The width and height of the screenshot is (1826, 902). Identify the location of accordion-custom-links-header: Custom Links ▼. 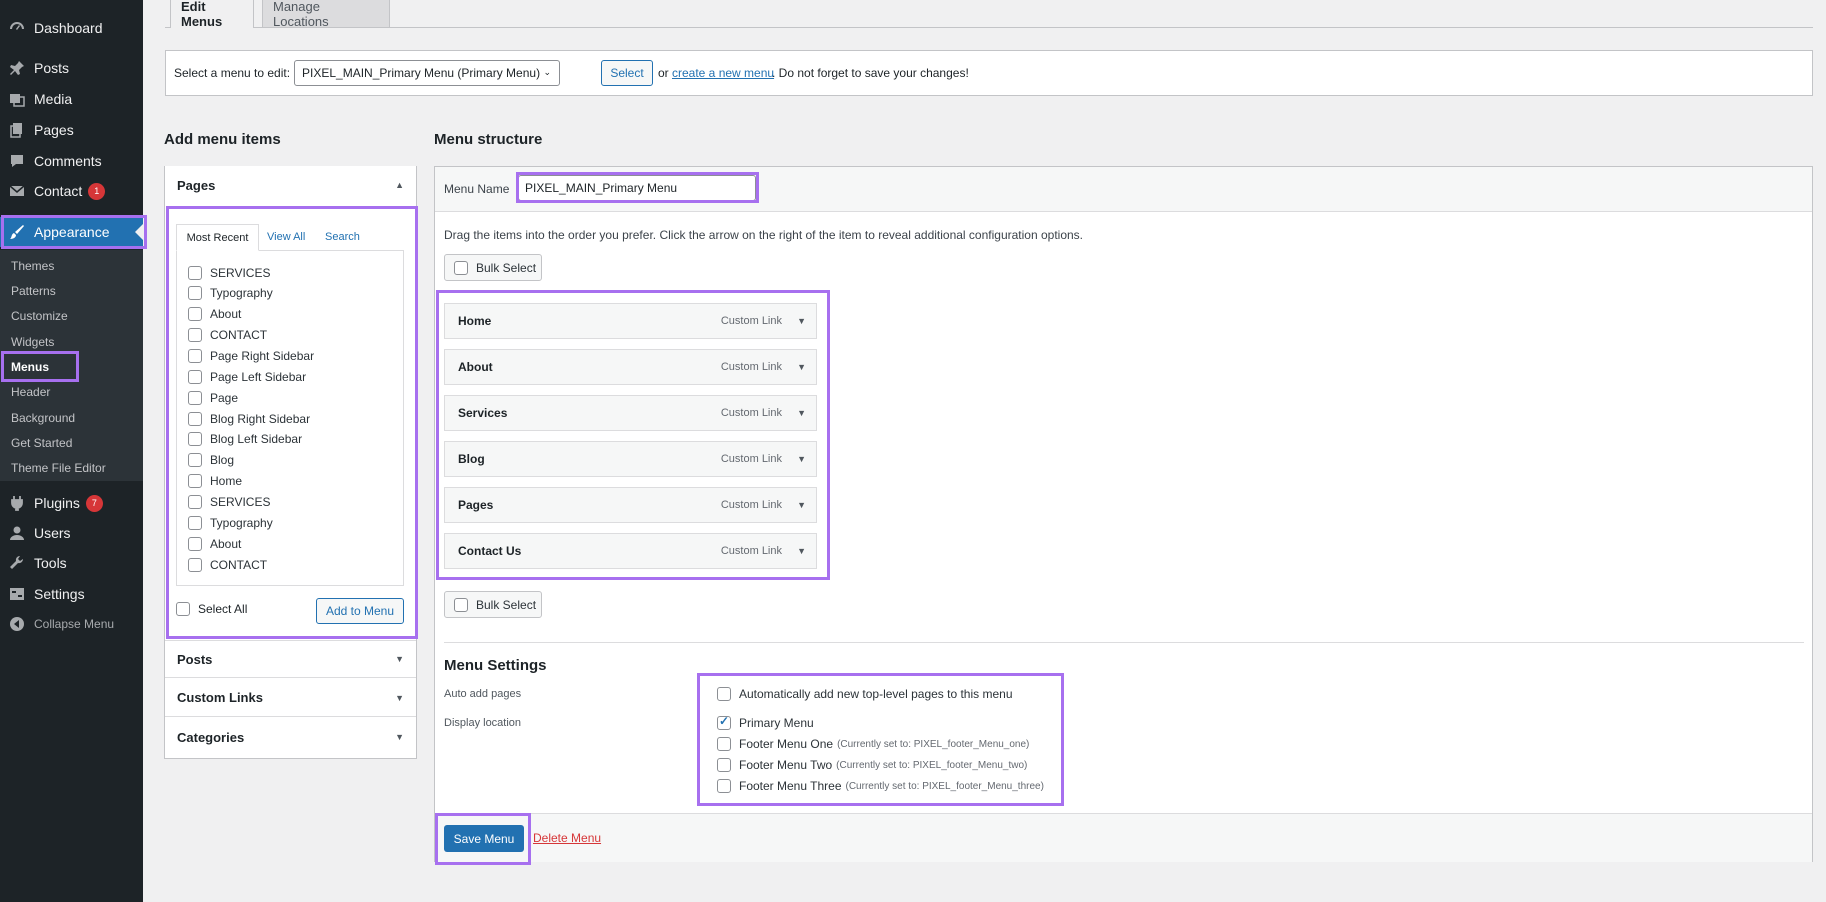
(290, 698).